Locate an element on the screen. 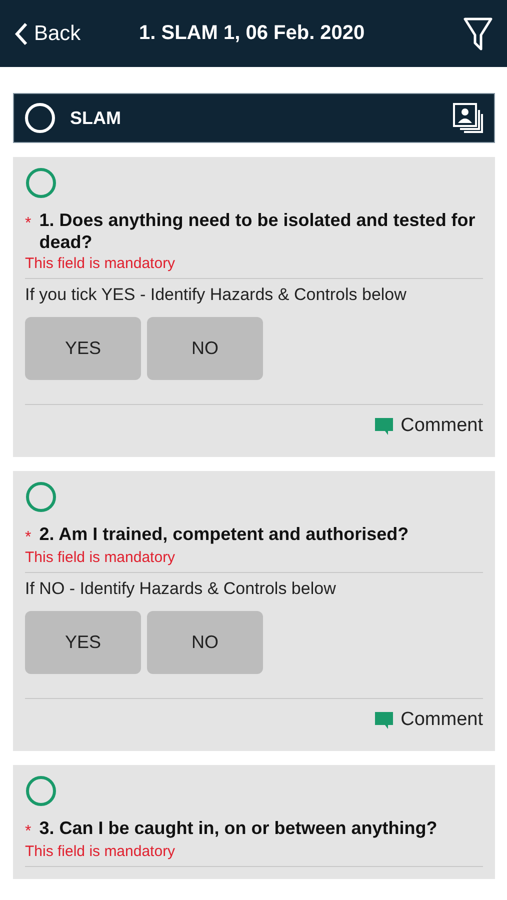 The width and height of the screenshot is (507, 900). question-text: 1. Does anything need to be isolated and tested for dead? is located at coordinates (257, 231).